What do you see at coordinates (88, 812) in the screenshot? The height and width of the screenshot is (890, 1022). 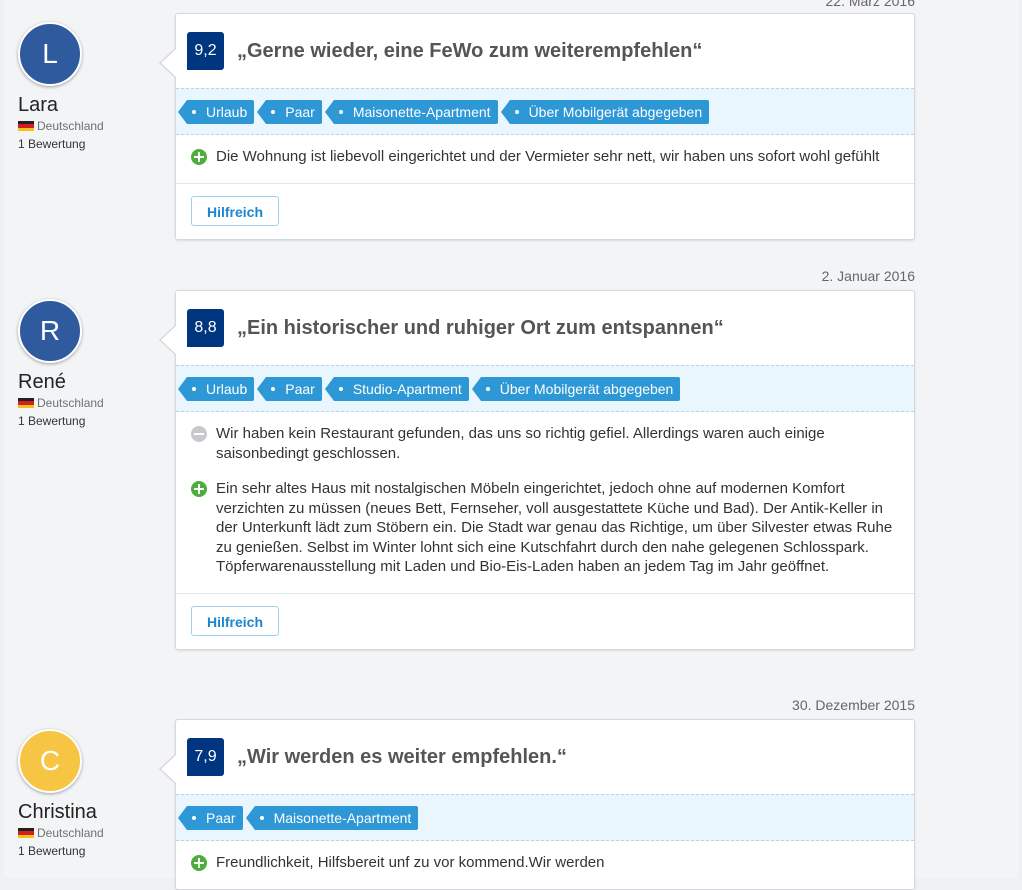 I see `reviewer-name: Christina` at bounding box center [88, 812].